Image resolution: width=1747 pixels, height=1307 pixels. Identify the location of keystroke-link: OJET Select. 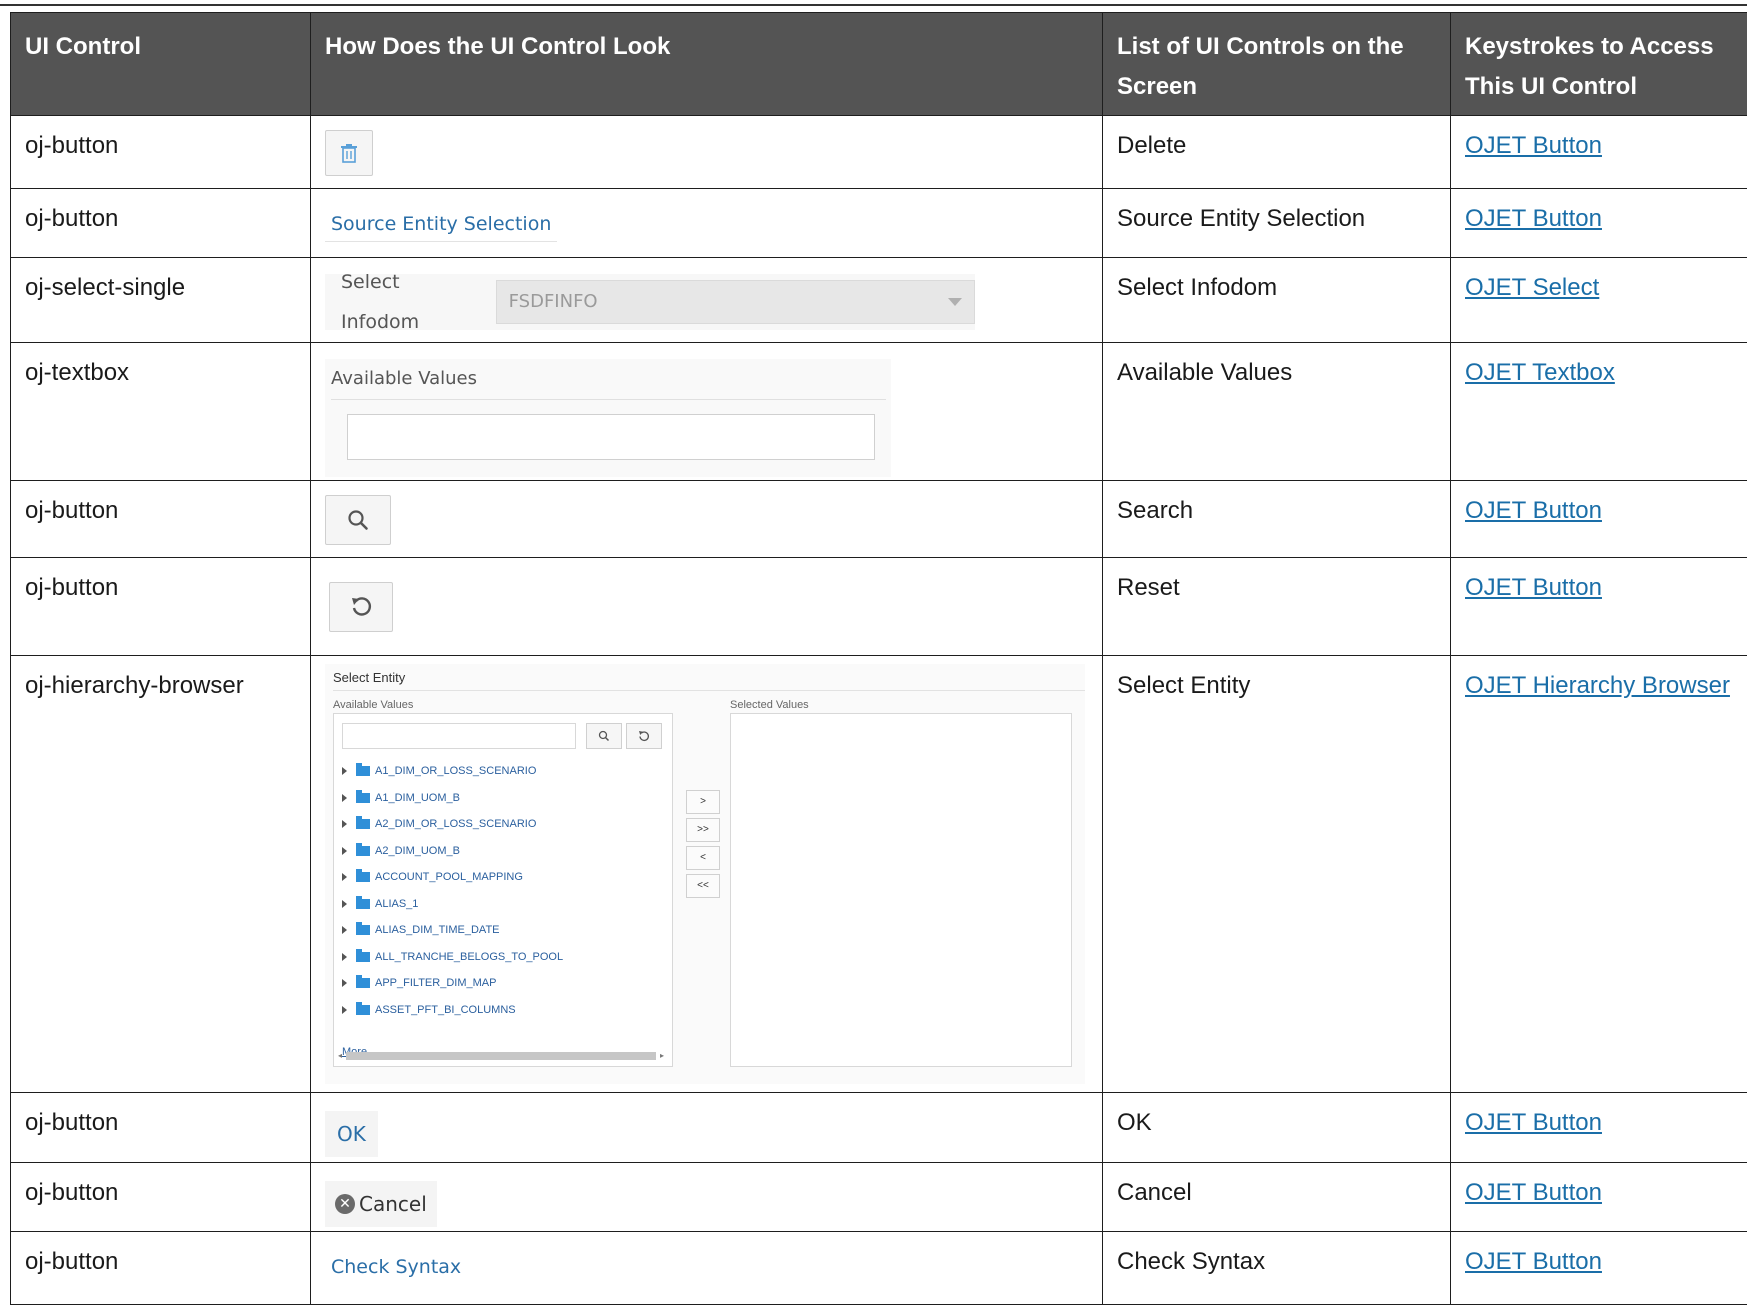
(1532, 287).